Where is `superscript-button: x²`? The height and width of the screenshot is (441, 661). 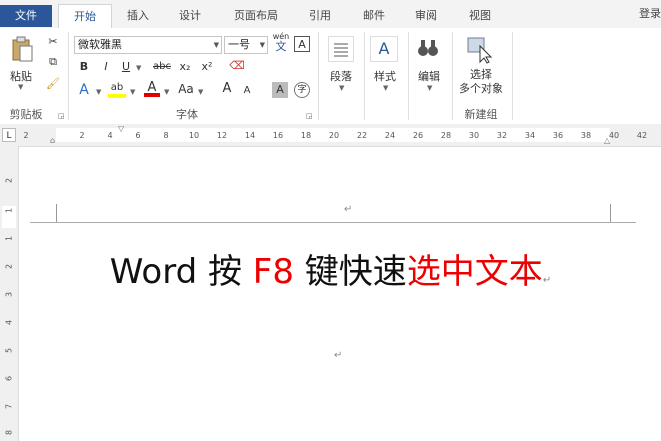
superscript-button: x² is located at coordinates (207, 67).